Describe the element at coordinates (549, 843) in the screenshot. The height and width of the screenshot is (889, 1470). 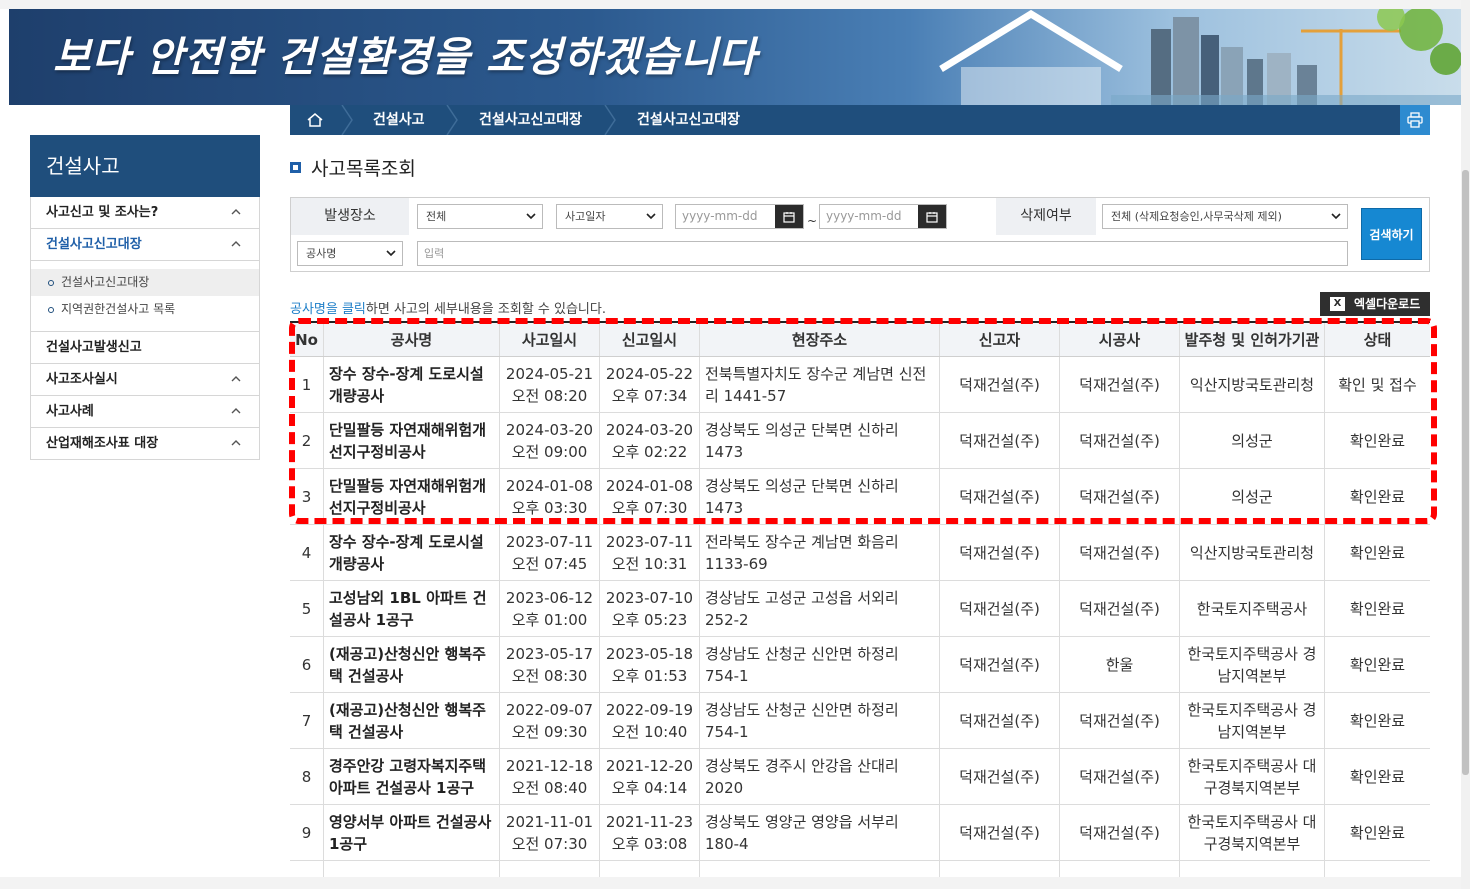
I see `accident-datetime-line: 오전 07:30` at that location.